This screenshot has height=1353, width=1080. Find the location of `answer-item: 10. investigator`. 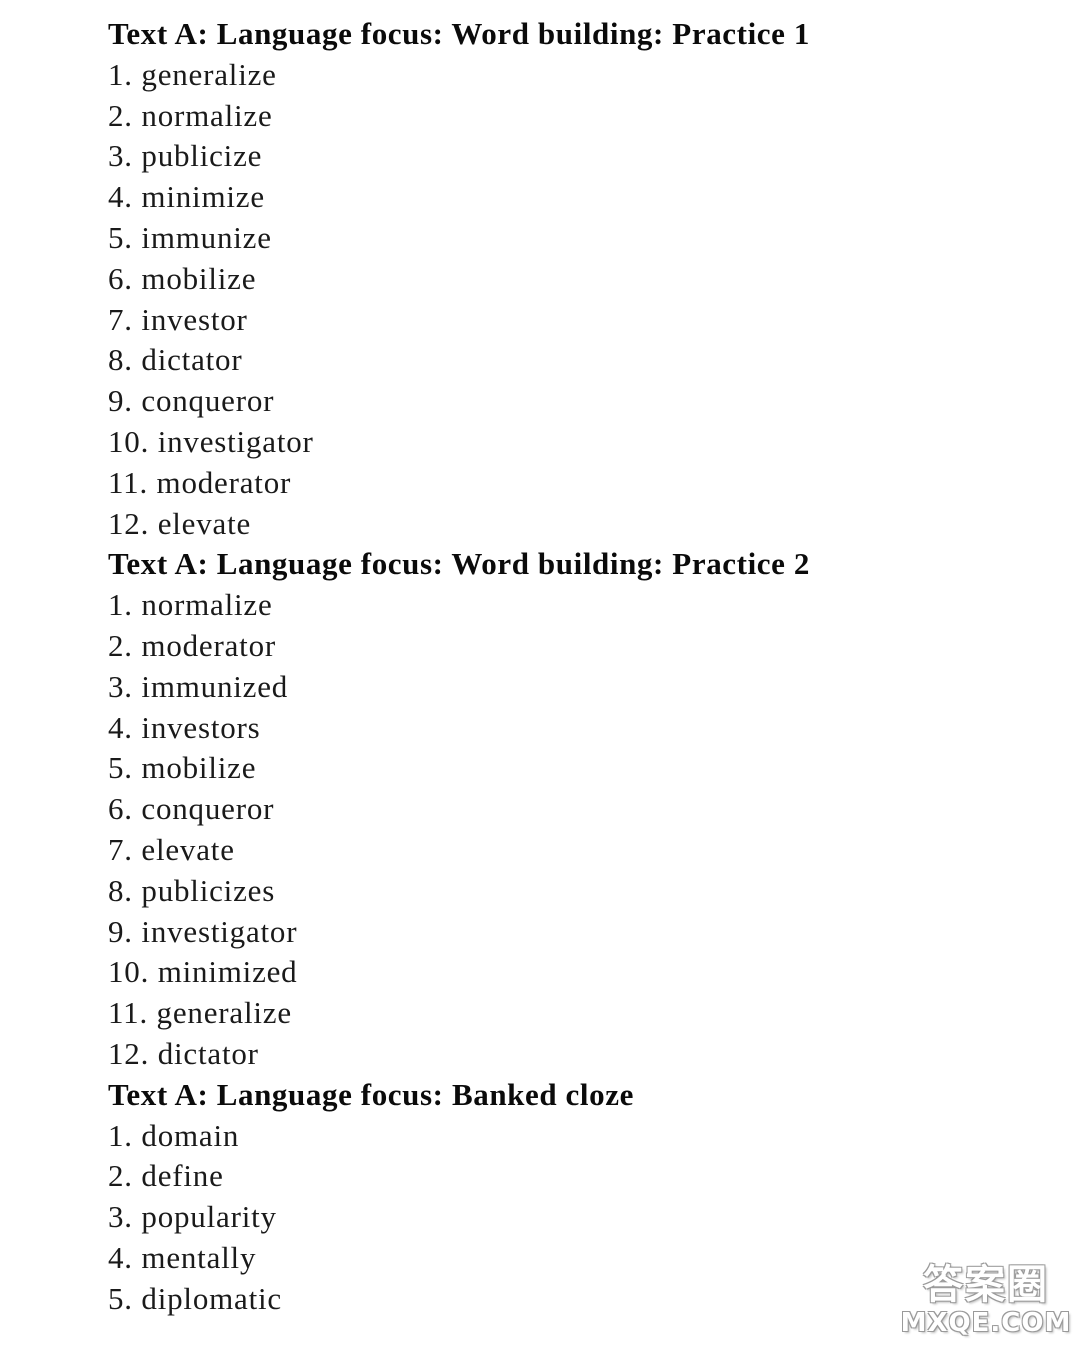

answer-item: 10. investigator is located at coordinates (211, 441).